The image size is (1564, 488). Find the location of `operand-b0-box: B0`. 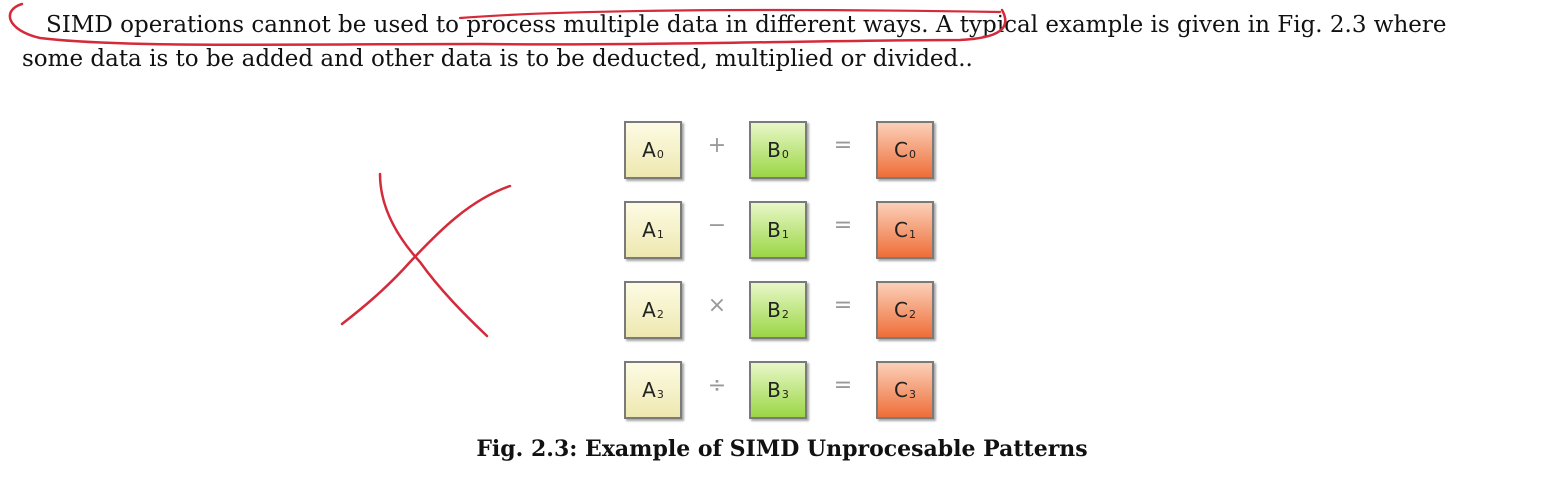

operand-b0-box: B0 is located at coordinates (778, 150).